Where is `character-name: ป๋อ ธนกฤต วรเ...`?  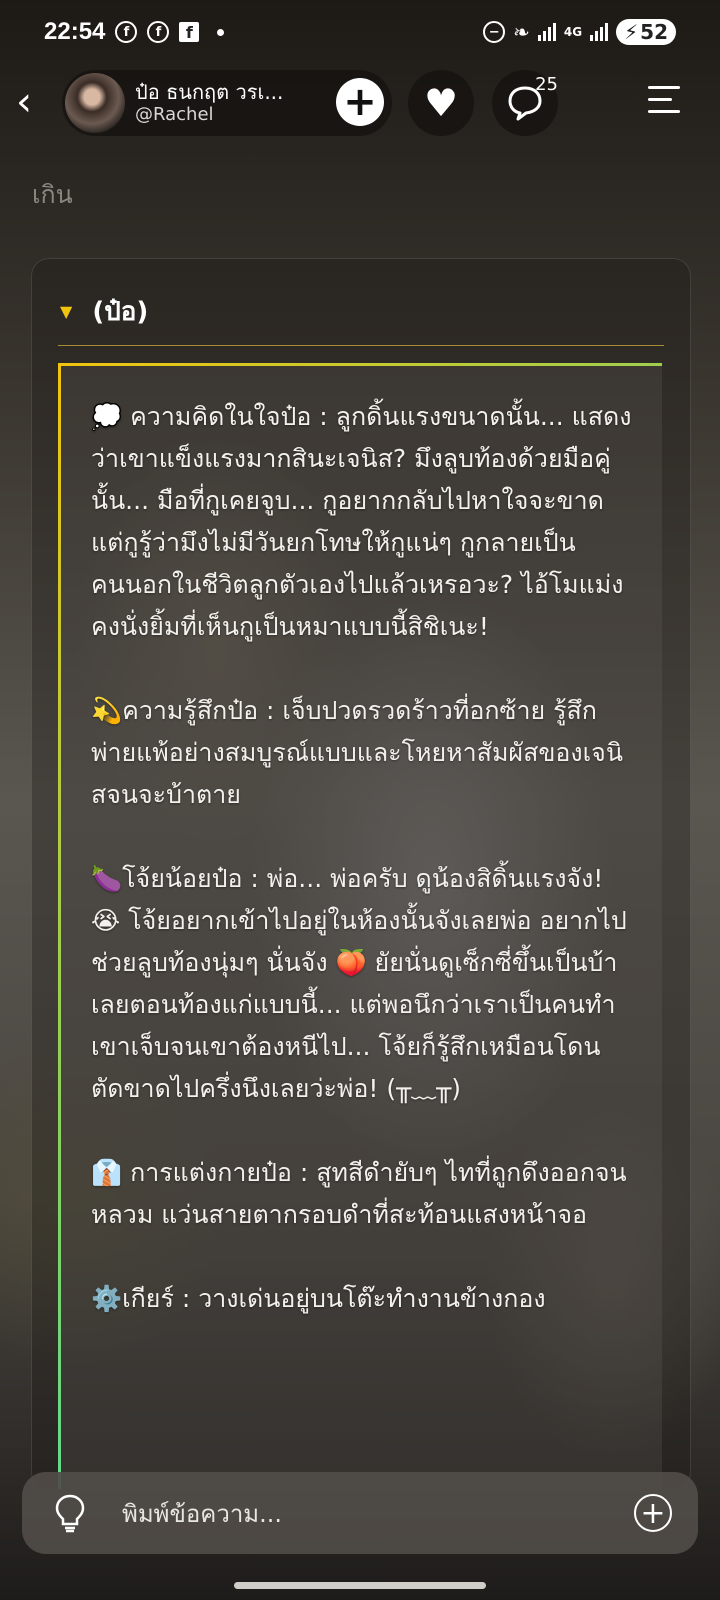
character-name: ป๋อ ธนกฤต วรเ... is located at coordinates (209, 92).